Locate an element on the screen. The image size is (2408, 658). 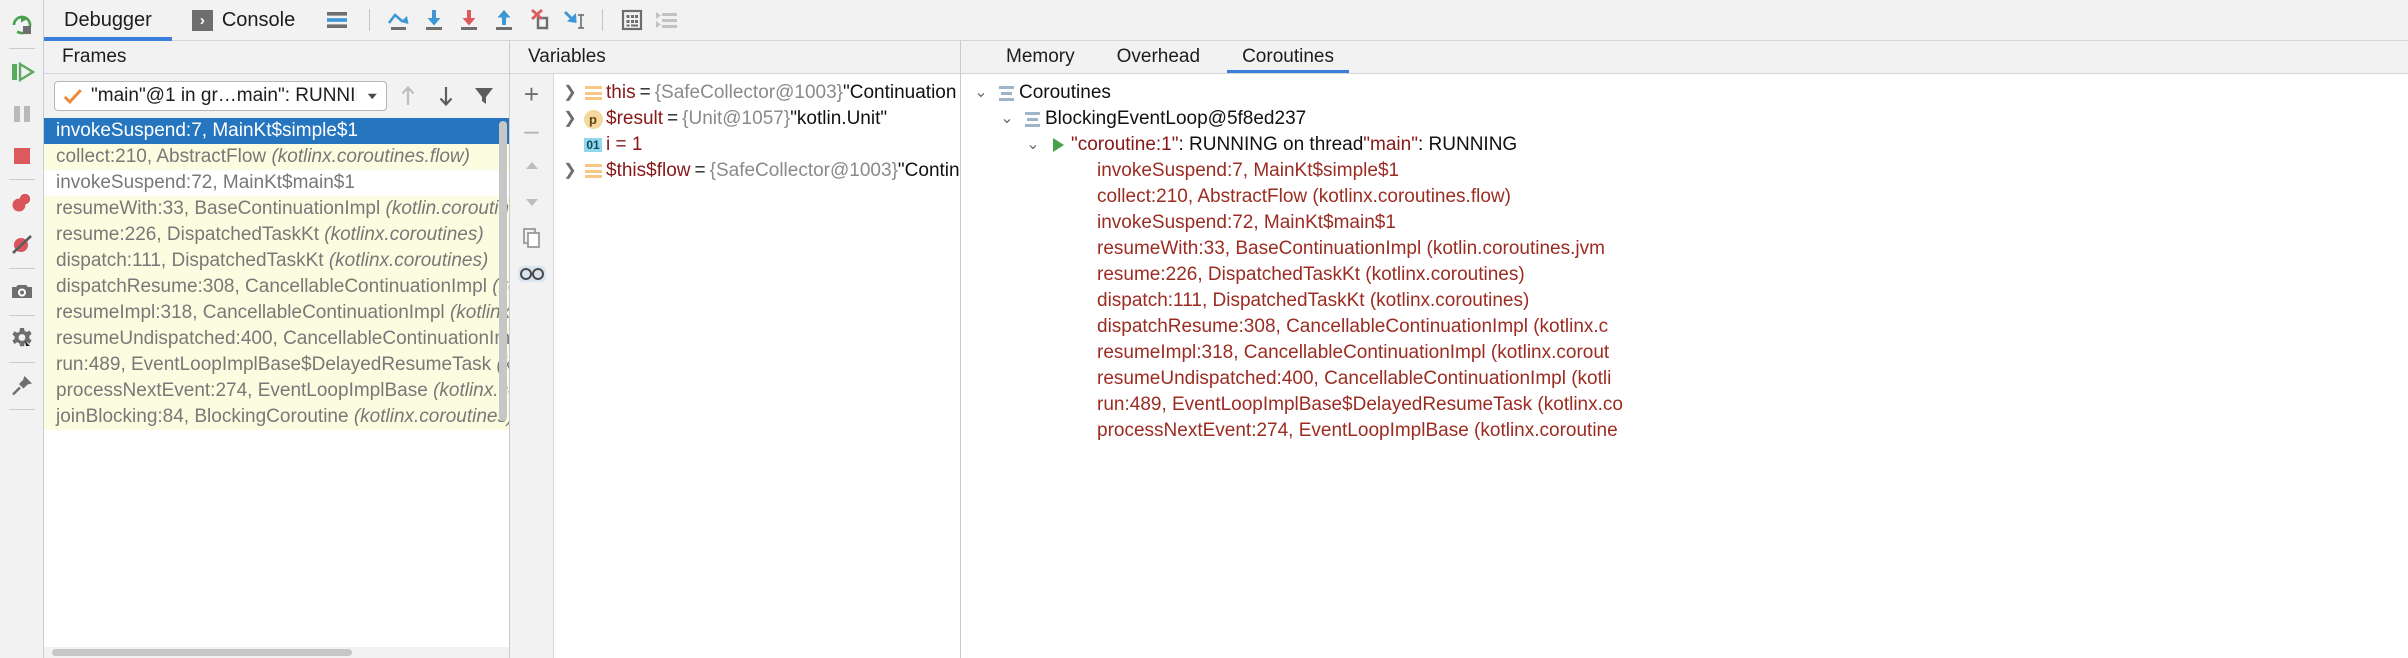
step-over-icon is located at coordinates (398, 21).